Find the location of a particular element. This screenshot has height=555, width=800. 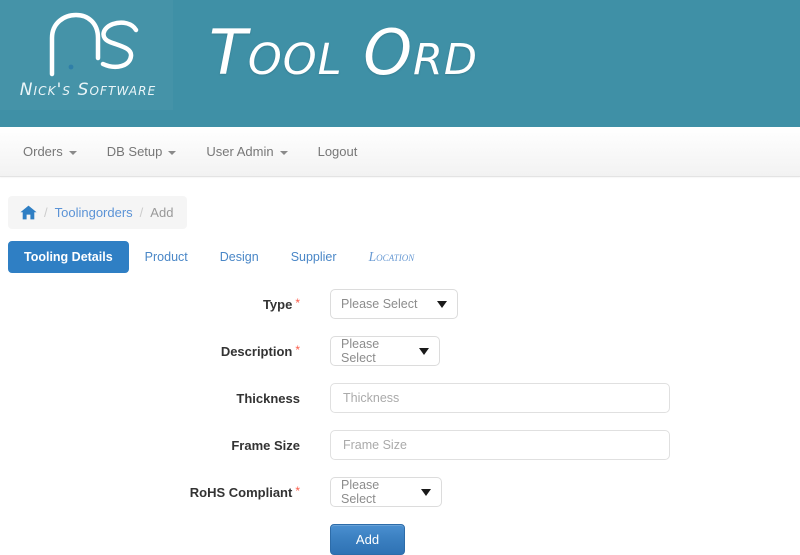

tab-tooling-details: Tooling Details is located at coordinates (68, 257).